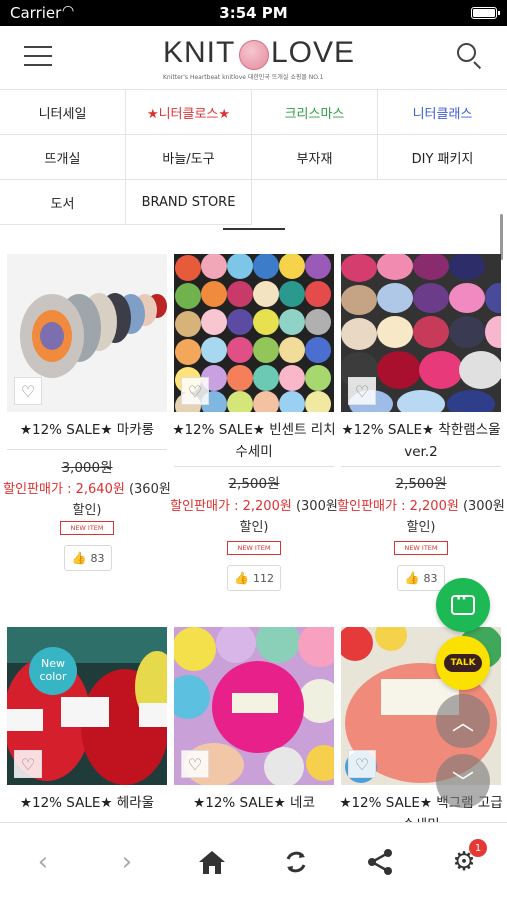 The image size is (507, 900). I want to click on chat-icon, so click(463, 603).